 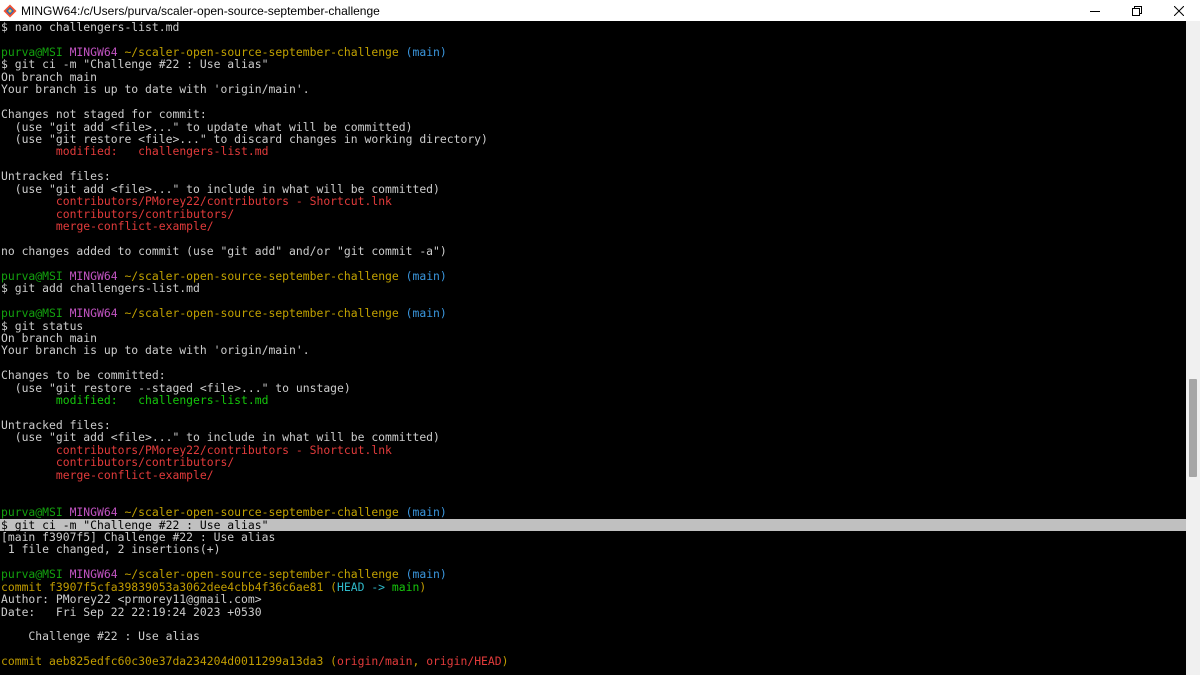 I want to click on window-controls, so click(x=1137, y=10).